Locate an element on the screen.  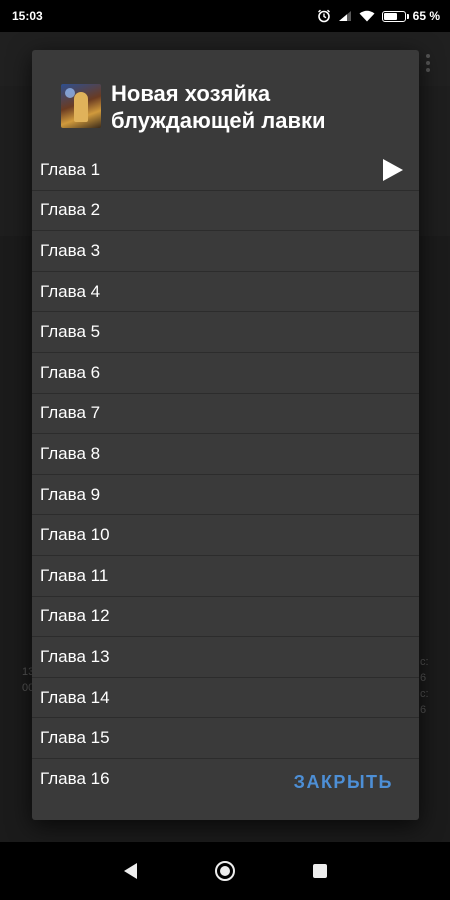
dialog-header: Новая хозяйка блуждающей лавки is located at coordinates (225, 100).